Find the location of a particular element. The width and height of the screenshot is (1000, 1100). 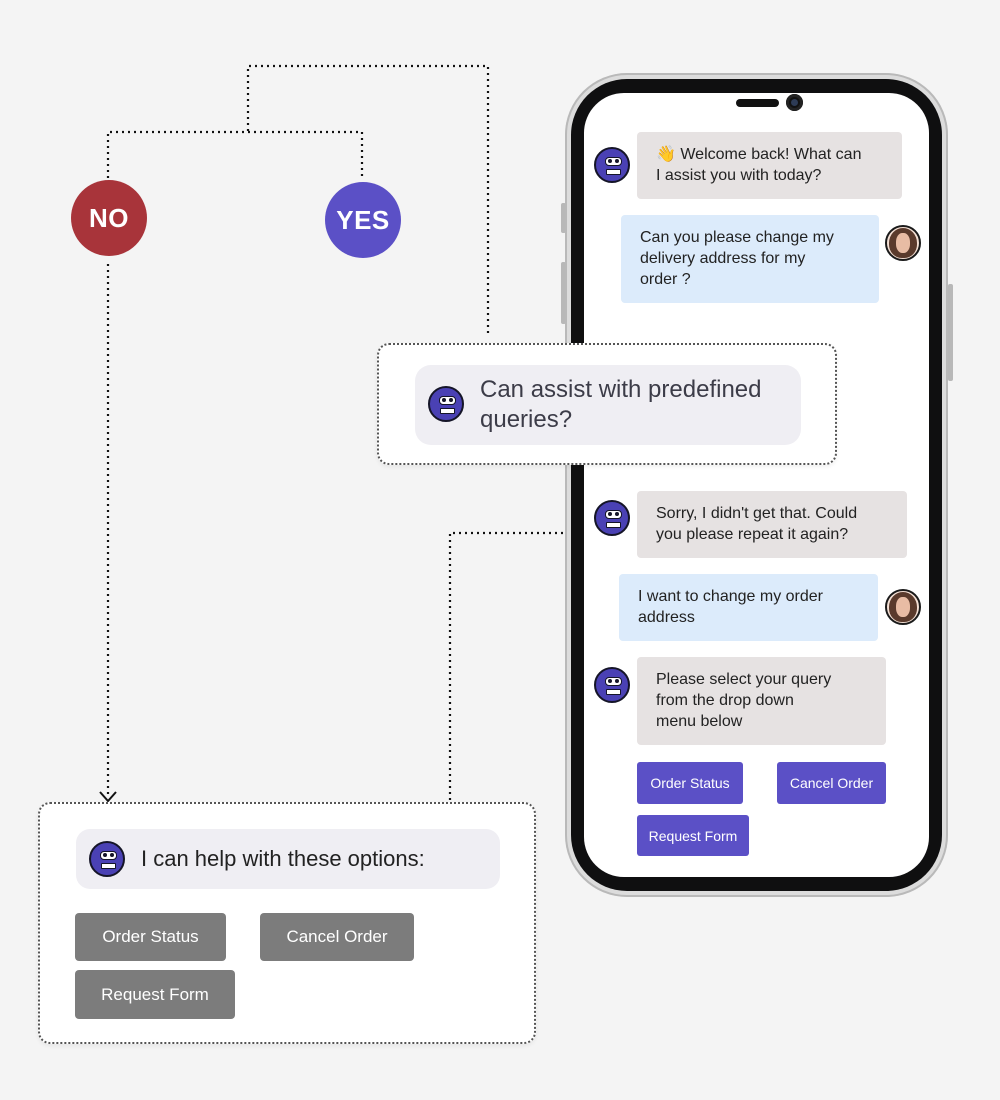

options-title: I can help with these options: is located at coordinates (283, 858).